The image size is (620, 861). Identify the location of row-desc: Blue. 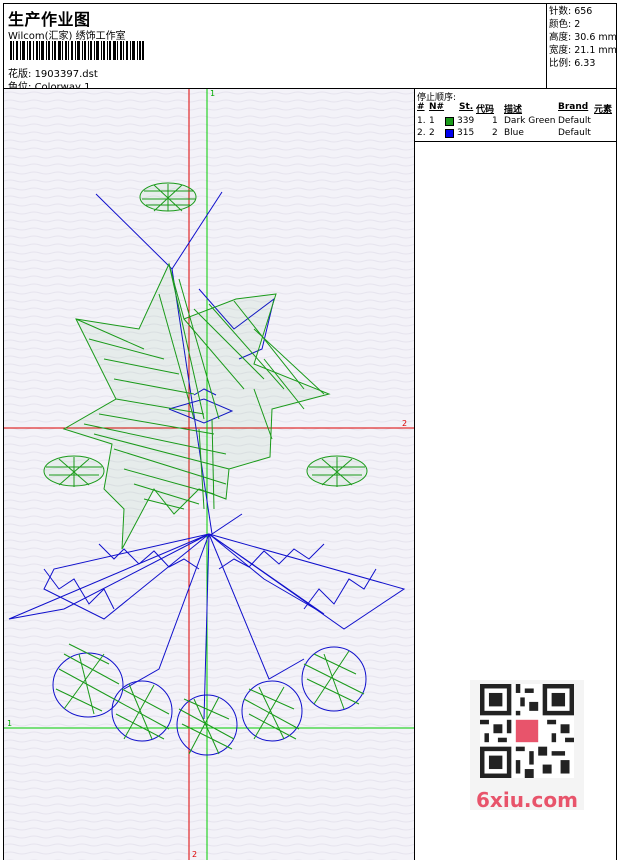
(514, 133).